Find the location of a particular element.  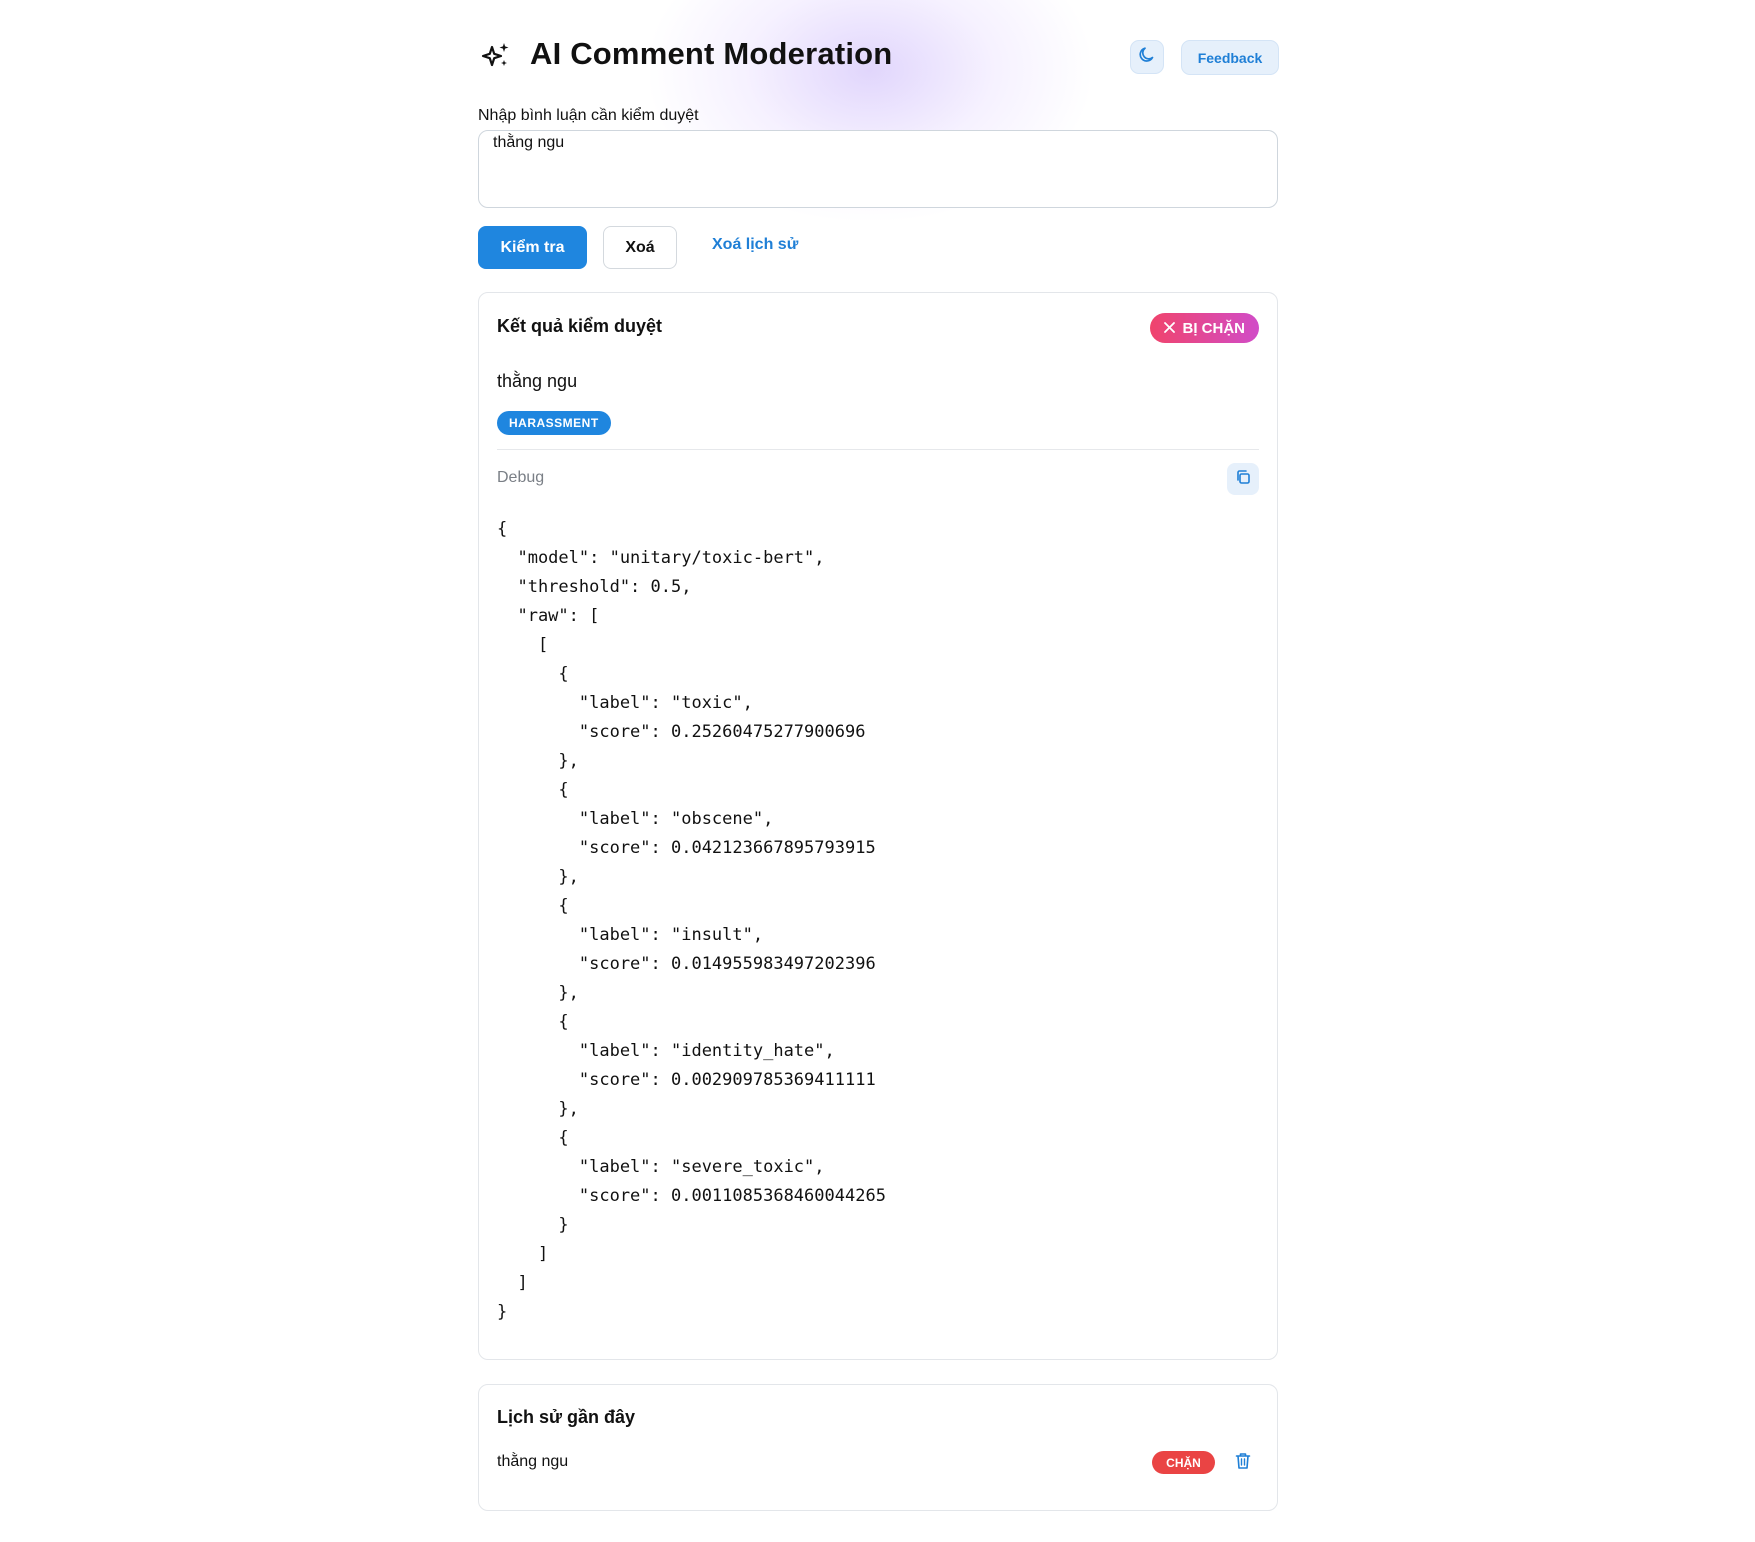

close-icon is located at coordinates (1169, 328).